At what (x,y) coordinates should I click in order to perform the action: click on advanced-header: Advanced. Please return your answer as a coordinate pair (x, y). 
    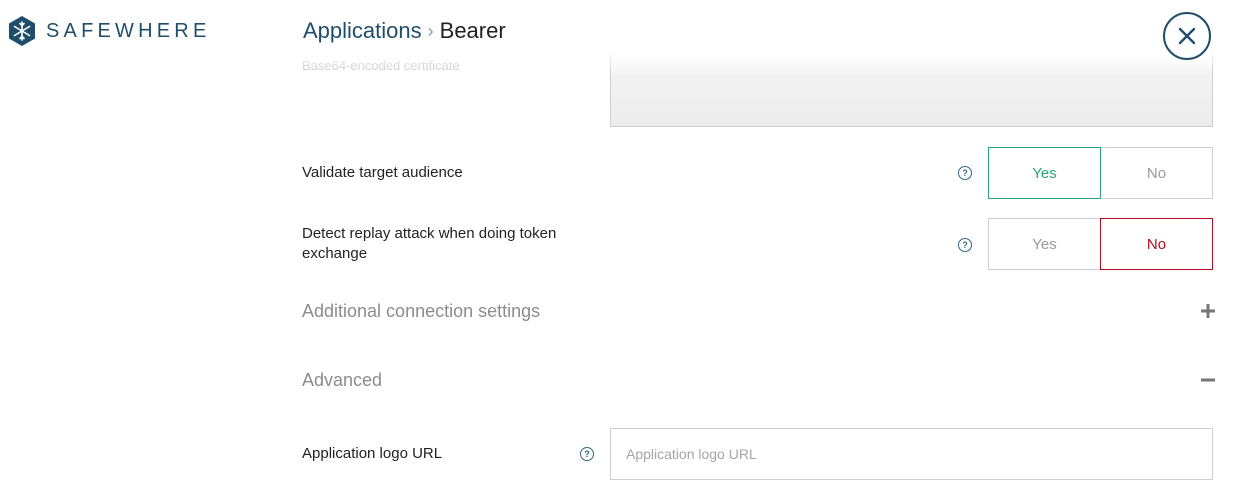
    Looking at the image, I should click on (342, 380).